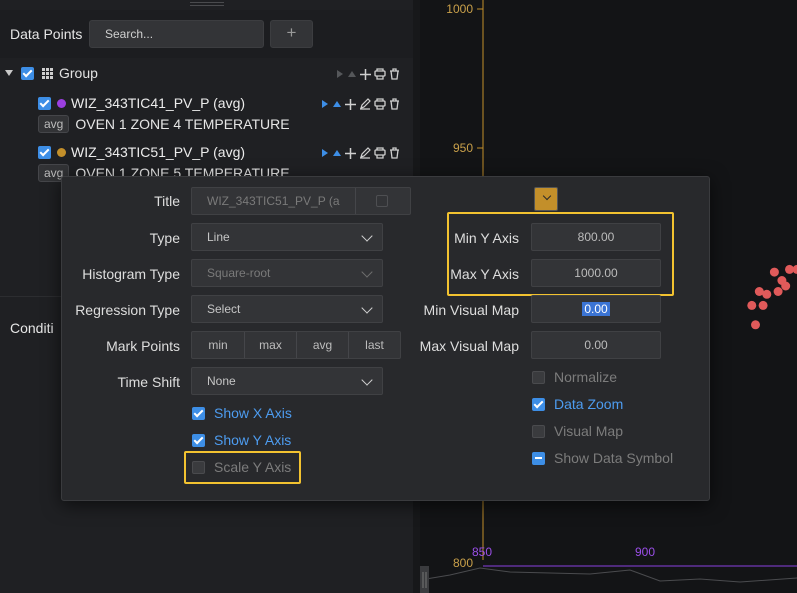  Describe the element at coordinates (287, 273) in the screenshot. I see `histogram-type-select: Square-root` at that location.